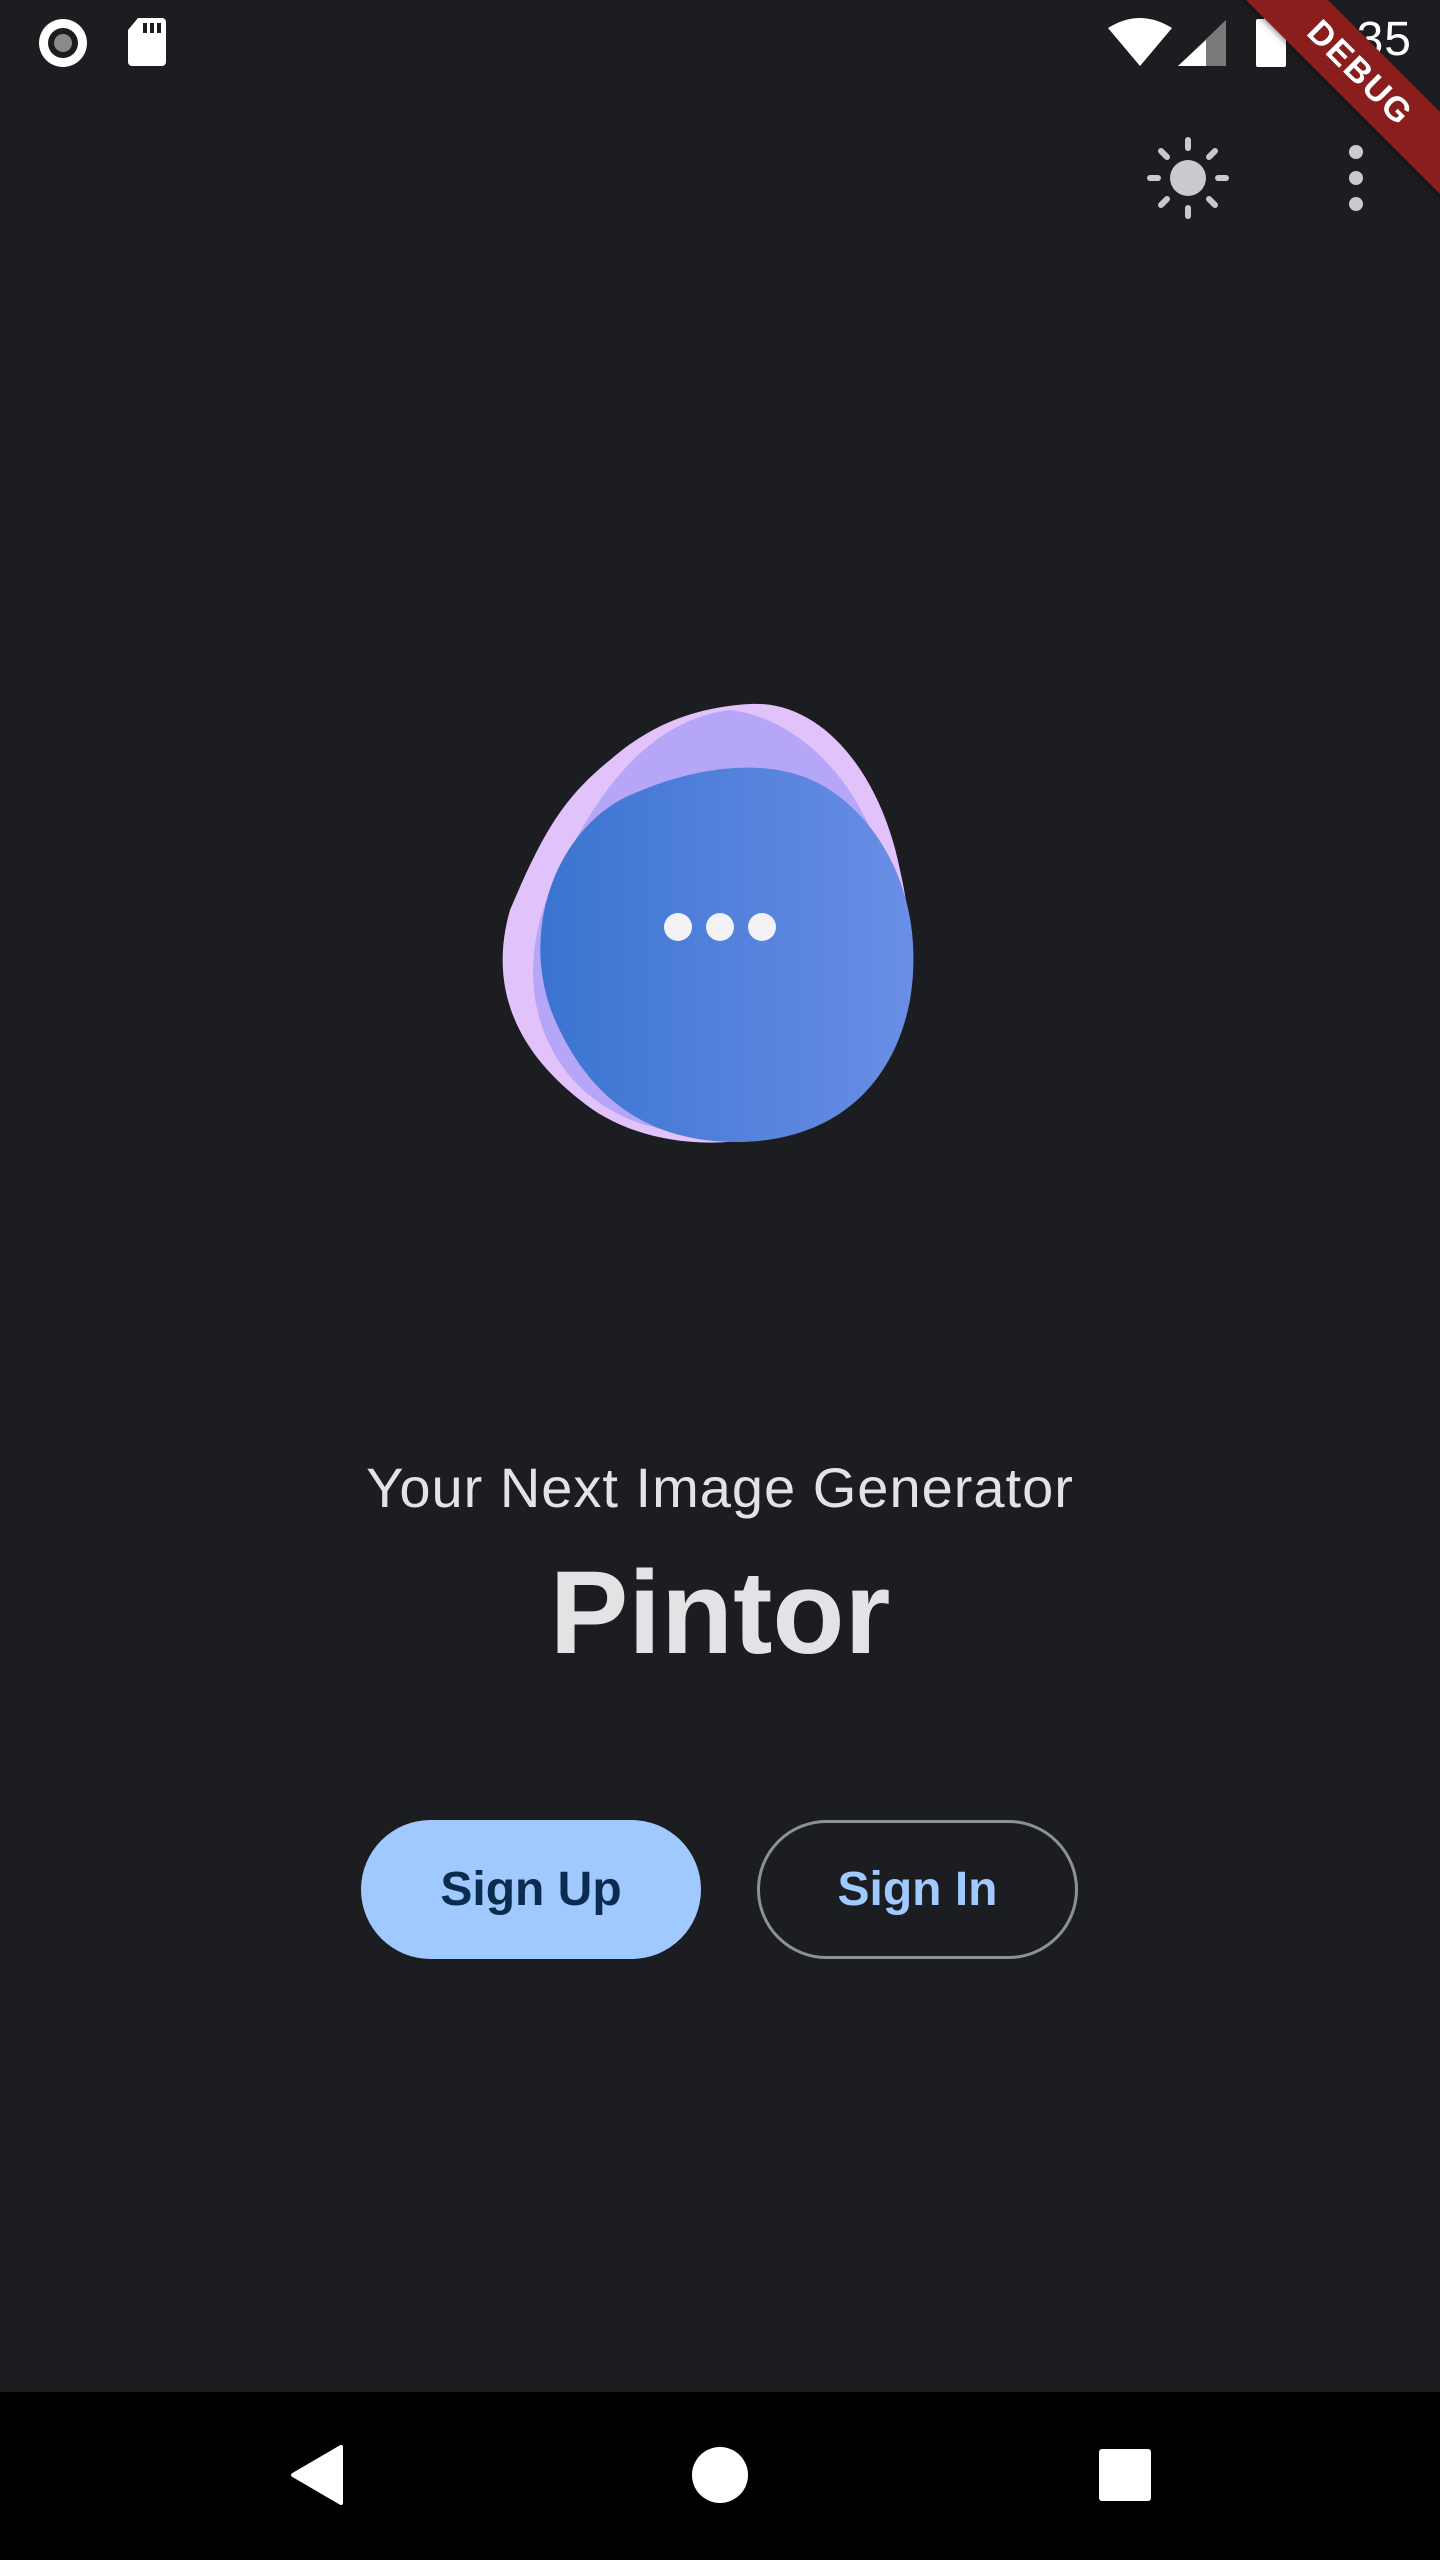 The width and height of the screenshot is (1440, 2560). I want to click on sign-in-button: Sign In, so click(917, 1889).